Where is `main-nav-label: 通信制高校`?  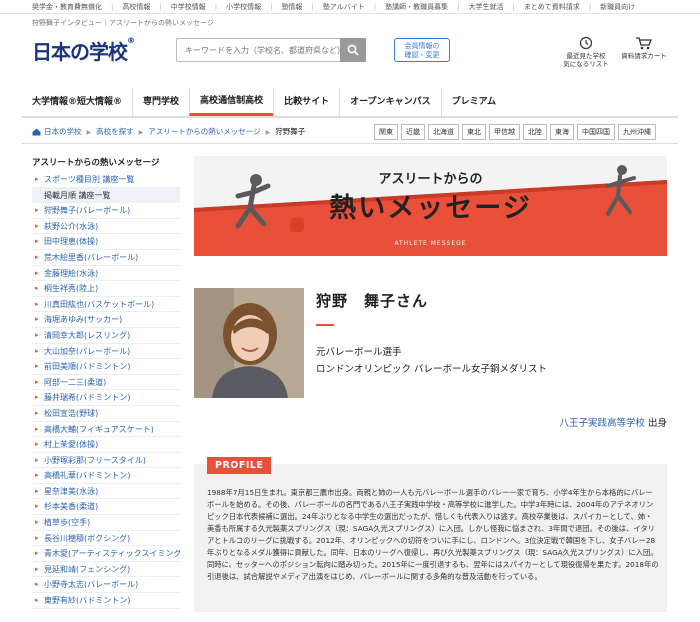
main-nav-label: 通信制高校 is located at coordinates (241, 100).